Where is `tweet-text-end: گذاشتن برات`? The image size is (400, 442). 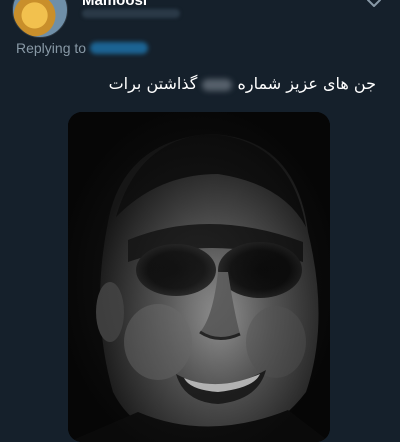
tweet-text-end: گذاشتن برات is located at coordinates (153, 83).